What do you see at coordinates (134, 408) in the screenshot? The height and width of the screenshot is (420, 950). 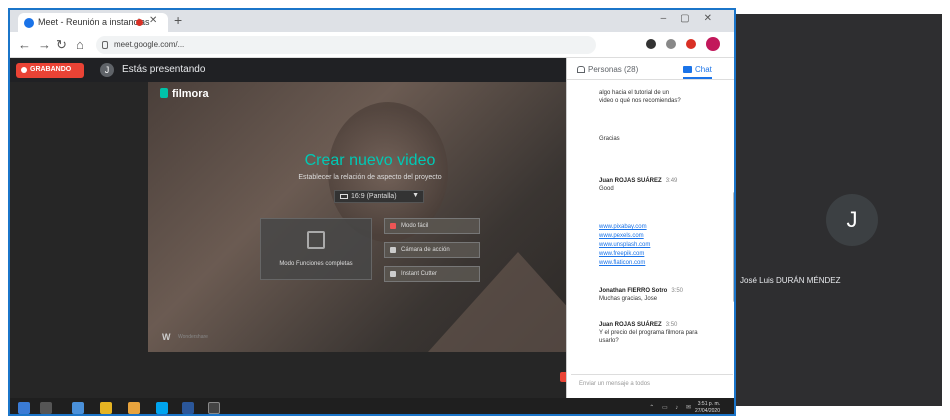 I see `chrome-icon` at bounding box center [134, 408].